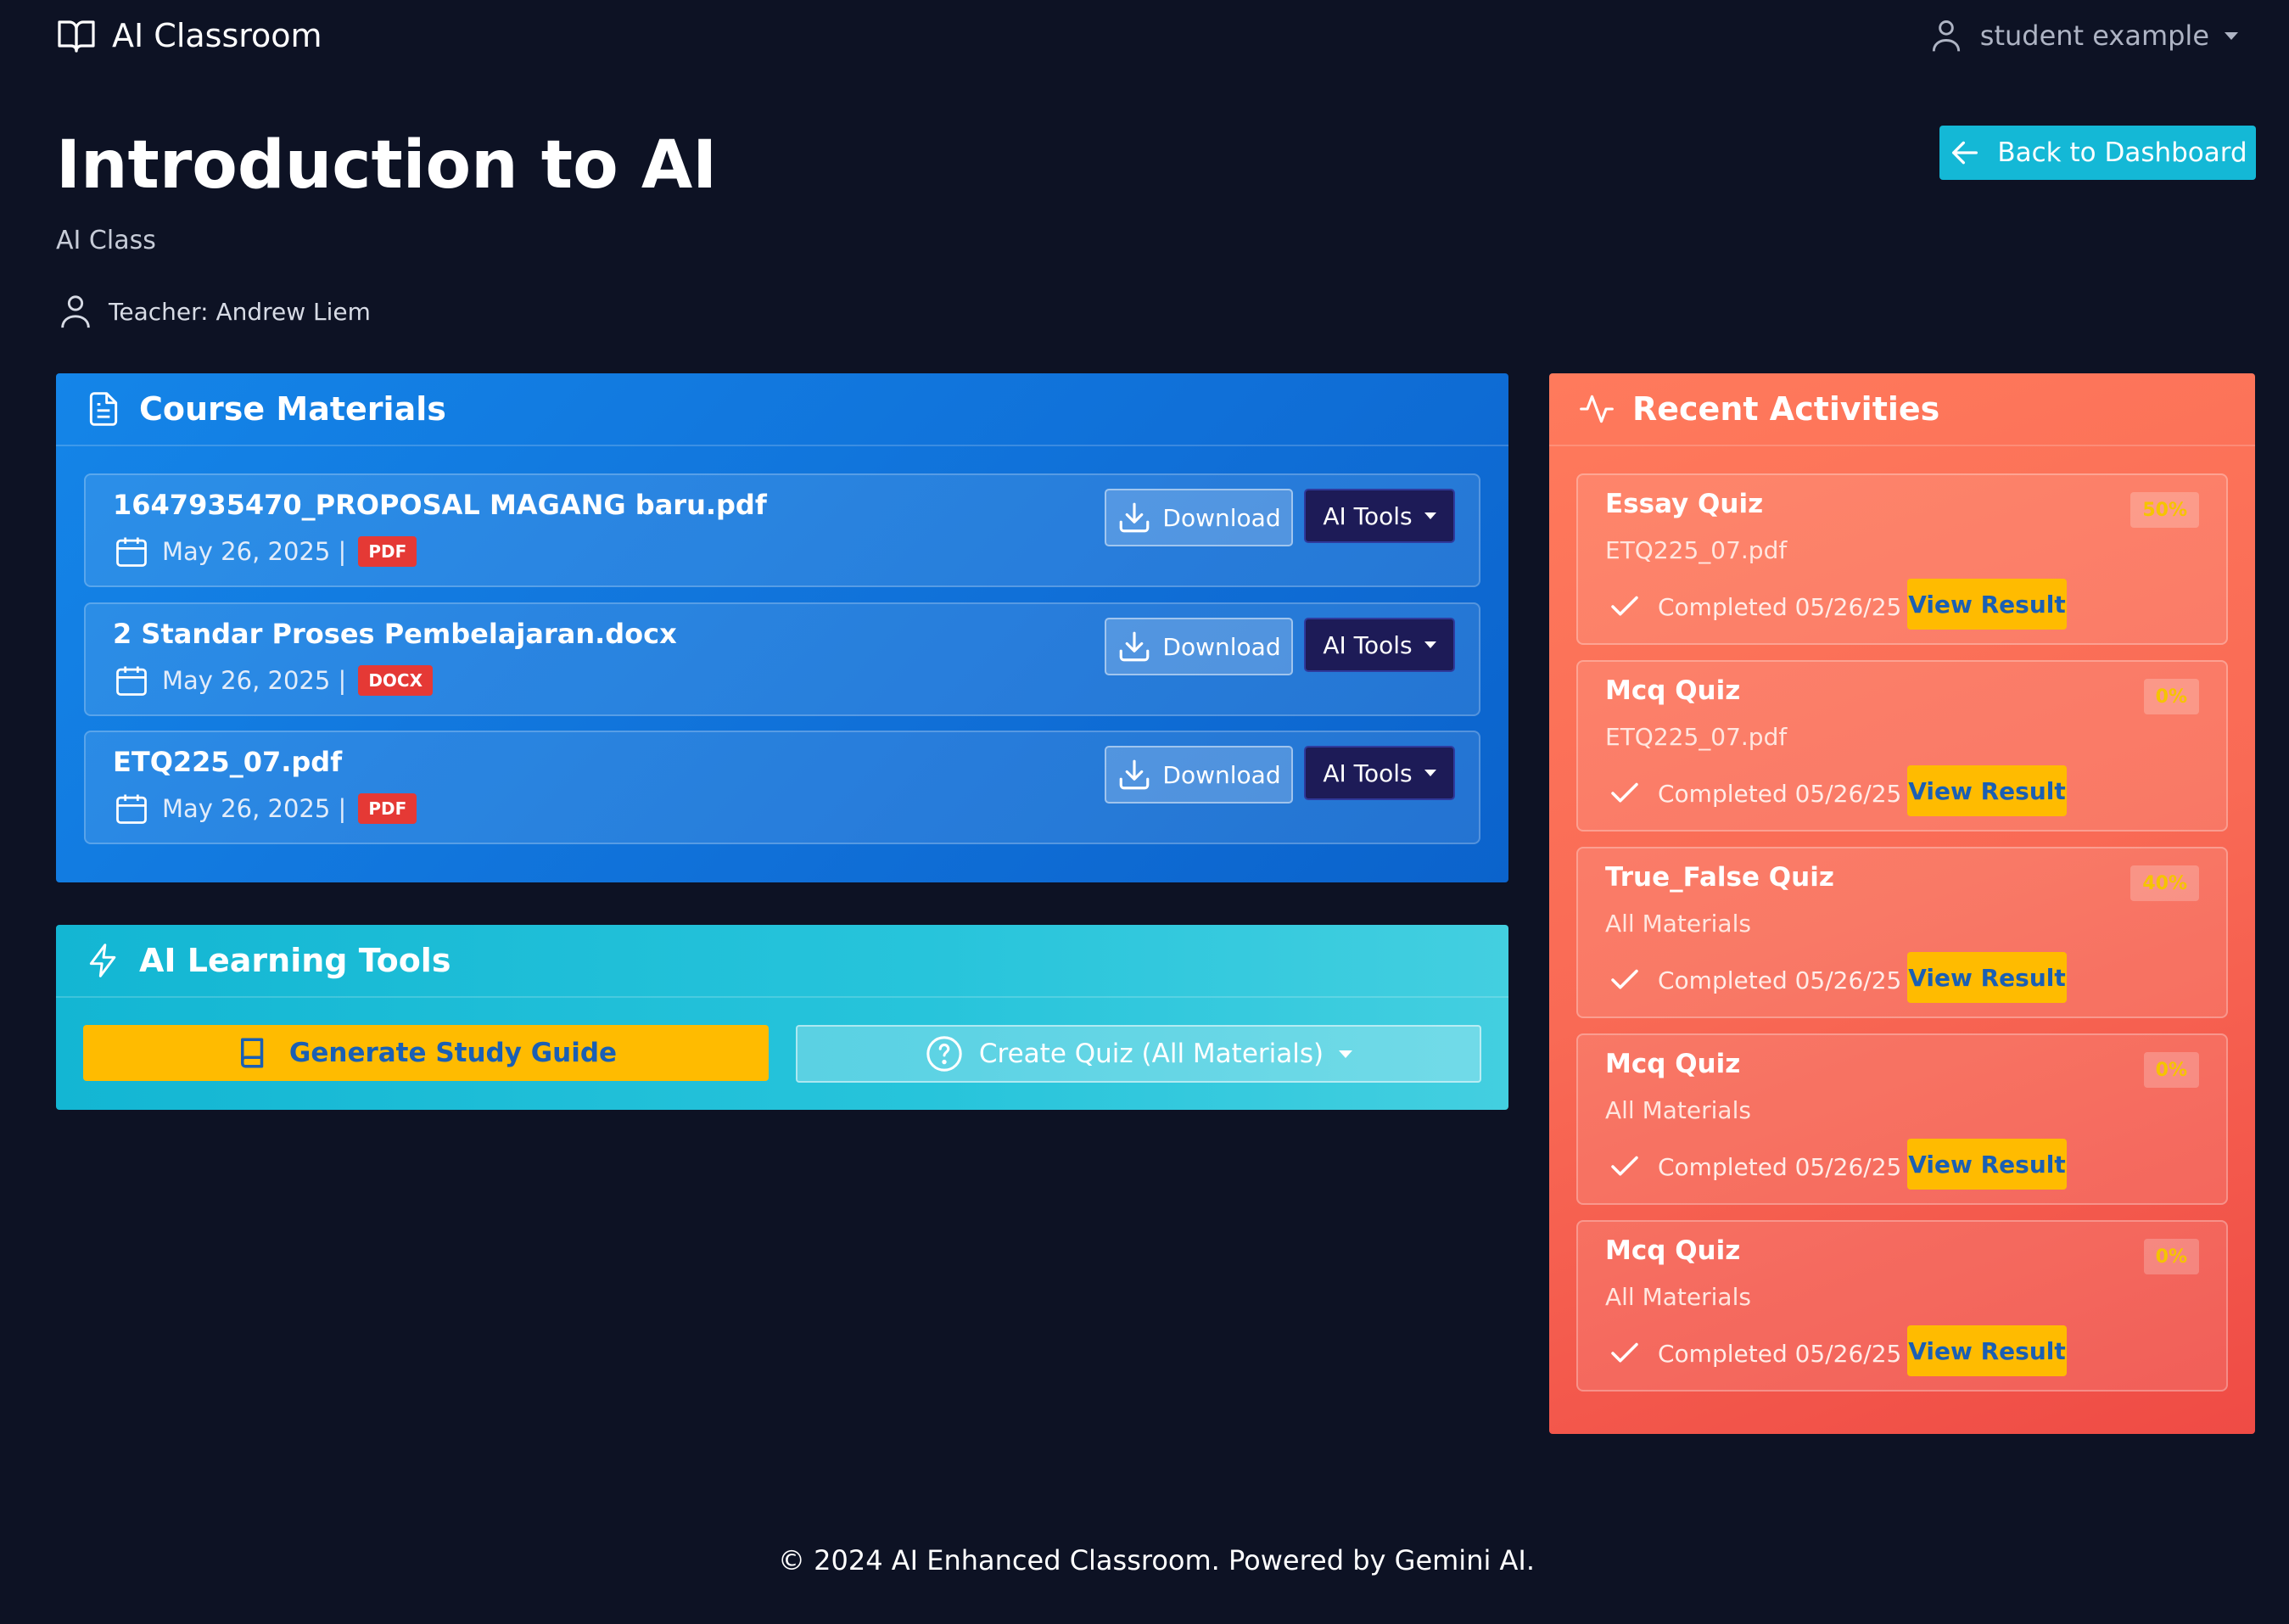 The image size is (2289, 1624). I want to click on brand-name: AI Classroom, so click(217, 35).